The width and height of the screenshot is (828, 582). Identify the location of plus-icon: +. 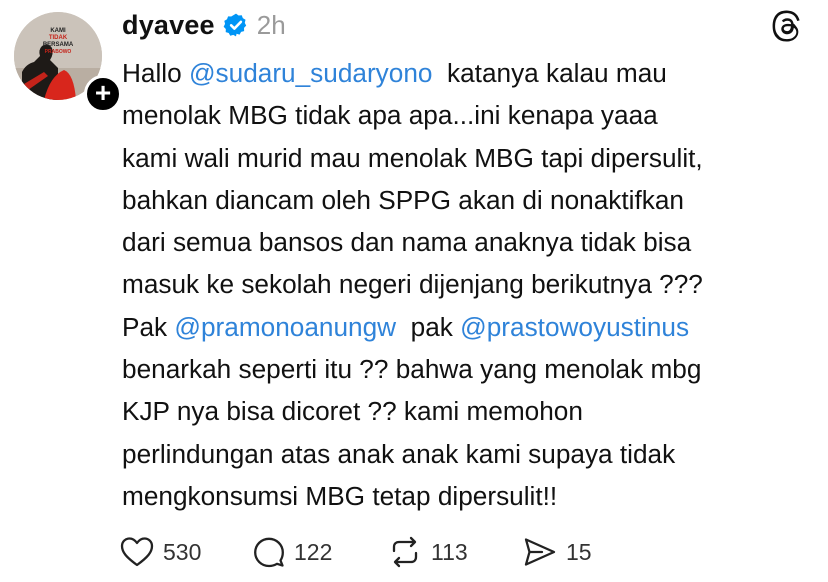
(103, 92).